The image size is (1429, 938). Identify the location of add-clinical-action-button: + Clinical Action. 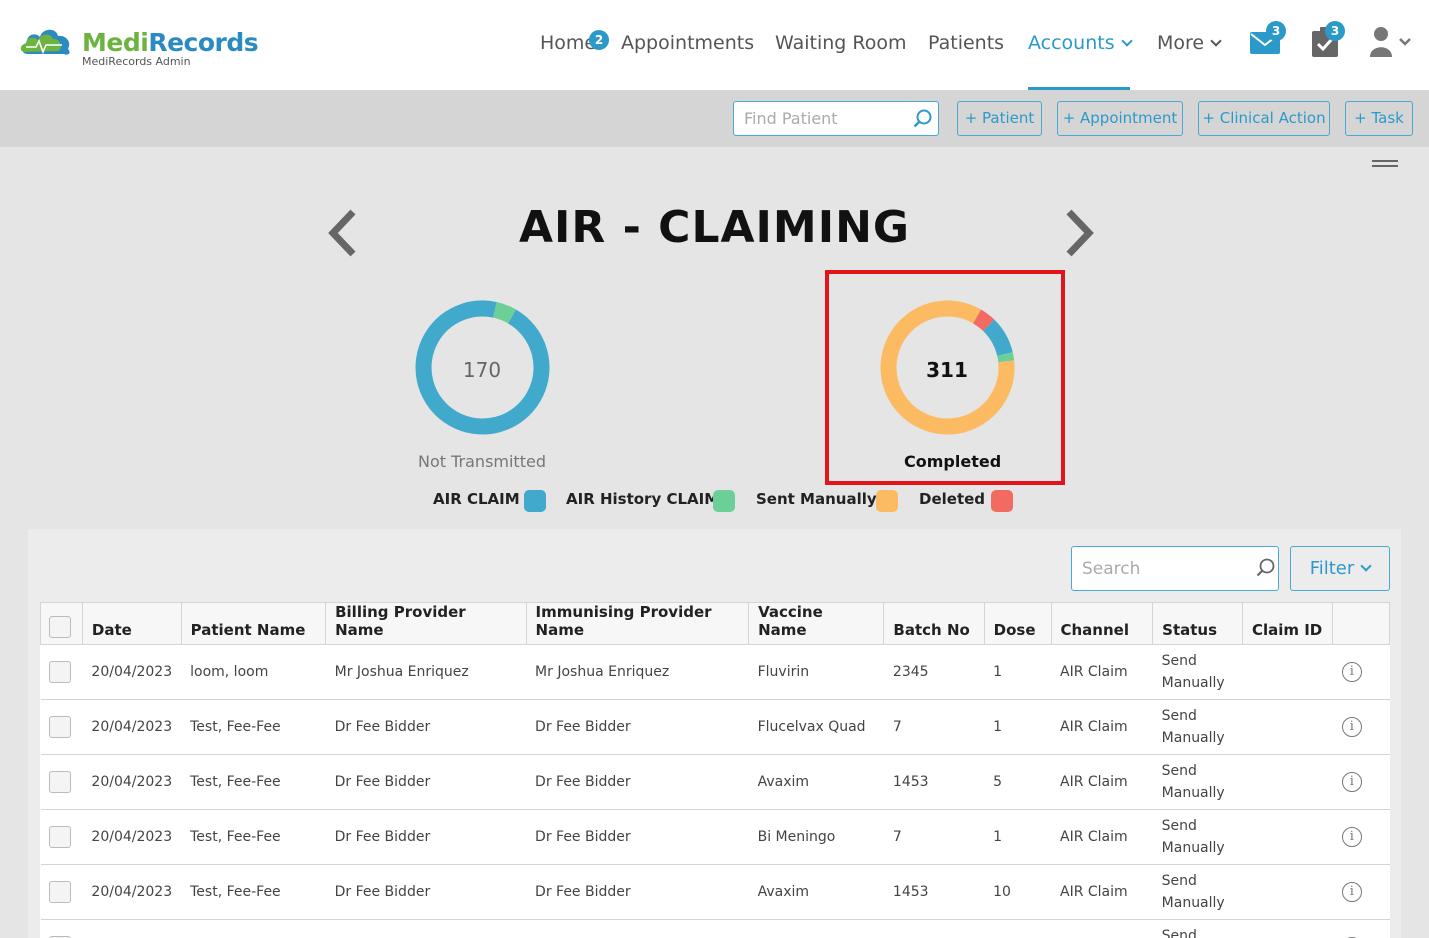
(1264, 118).